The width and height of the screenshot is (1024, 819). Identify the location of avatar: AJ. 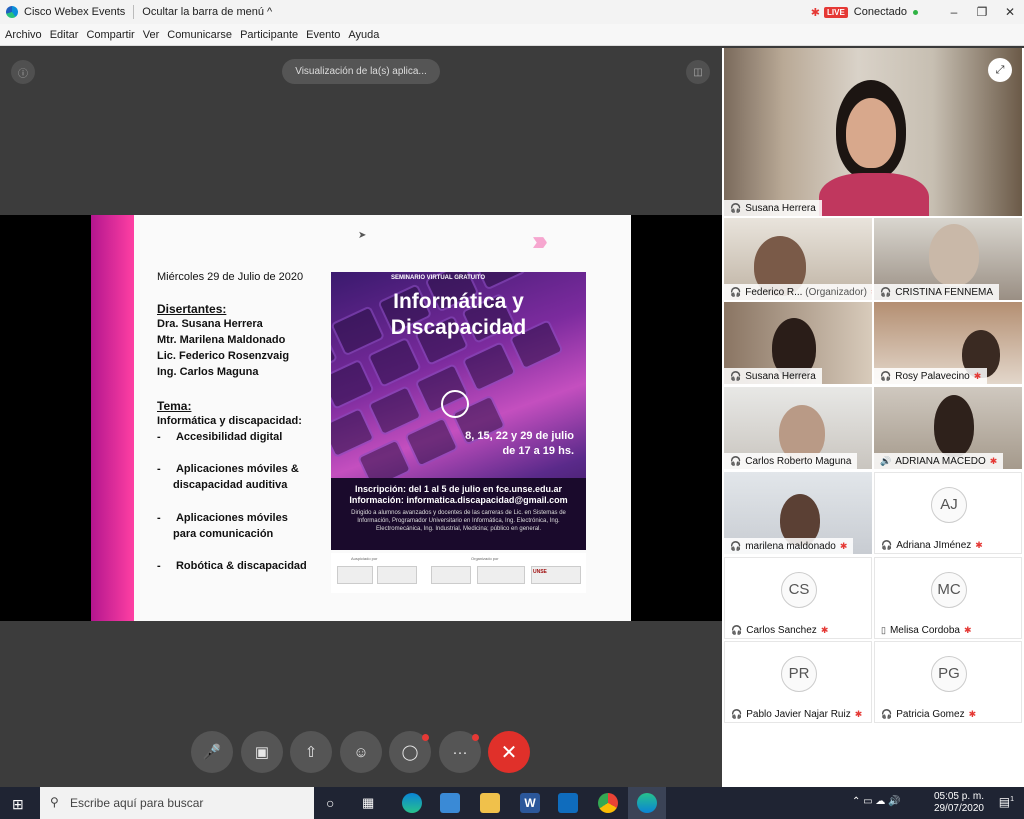
(949, 505).